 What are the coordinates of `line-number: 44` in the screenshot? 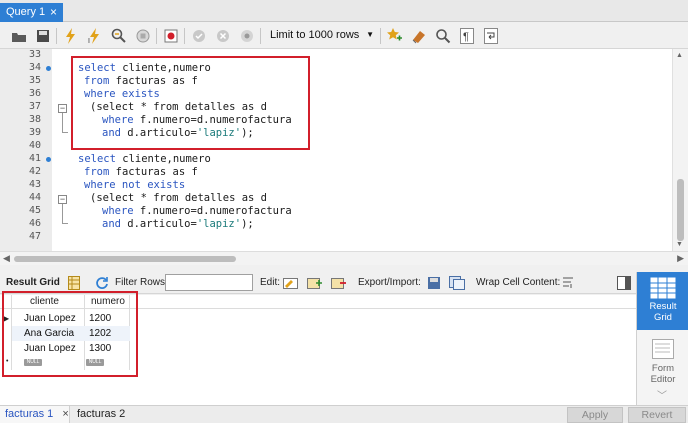 It's located at (34, 197).